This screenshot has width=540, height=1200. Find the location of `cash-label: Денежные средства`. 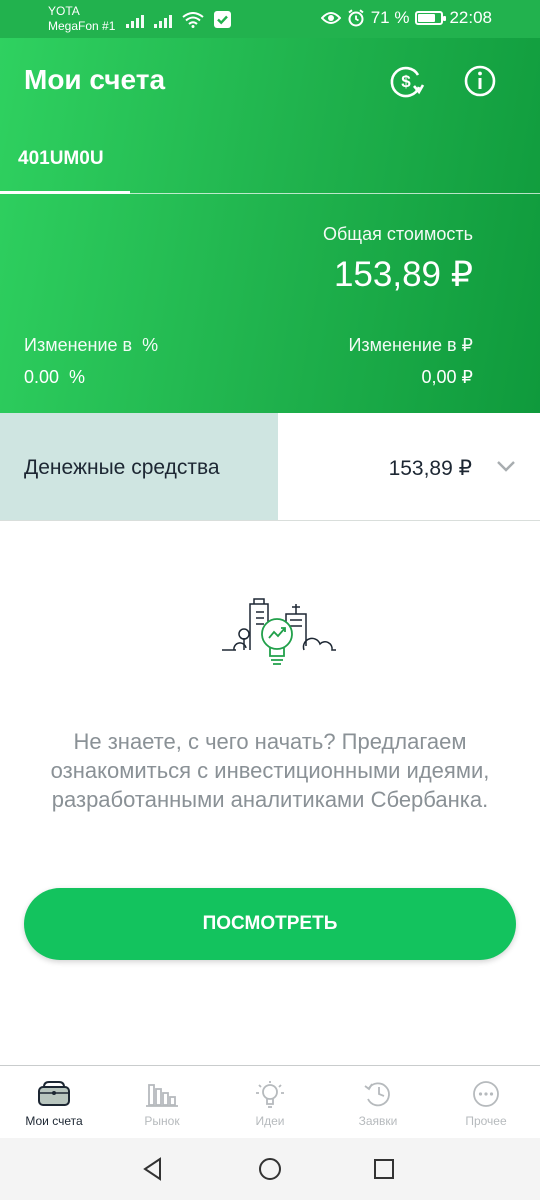

cash-label: Денежные средства is located at coordinates (122, 467).